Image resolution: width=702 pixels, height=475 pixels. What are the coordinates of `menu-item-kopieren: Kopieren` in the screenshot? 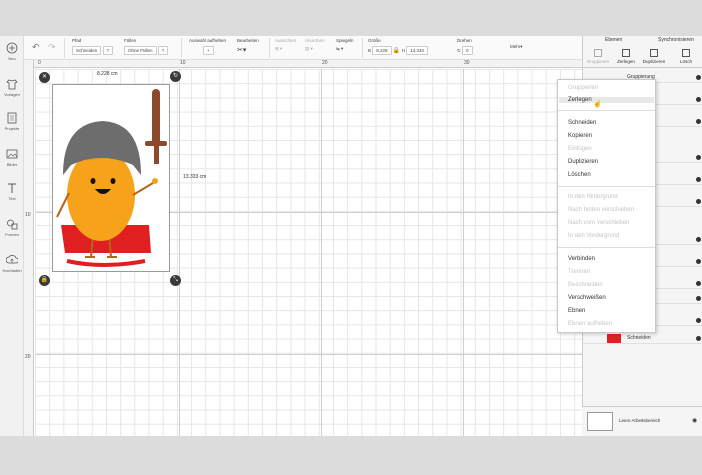 It's located at (580, 136).